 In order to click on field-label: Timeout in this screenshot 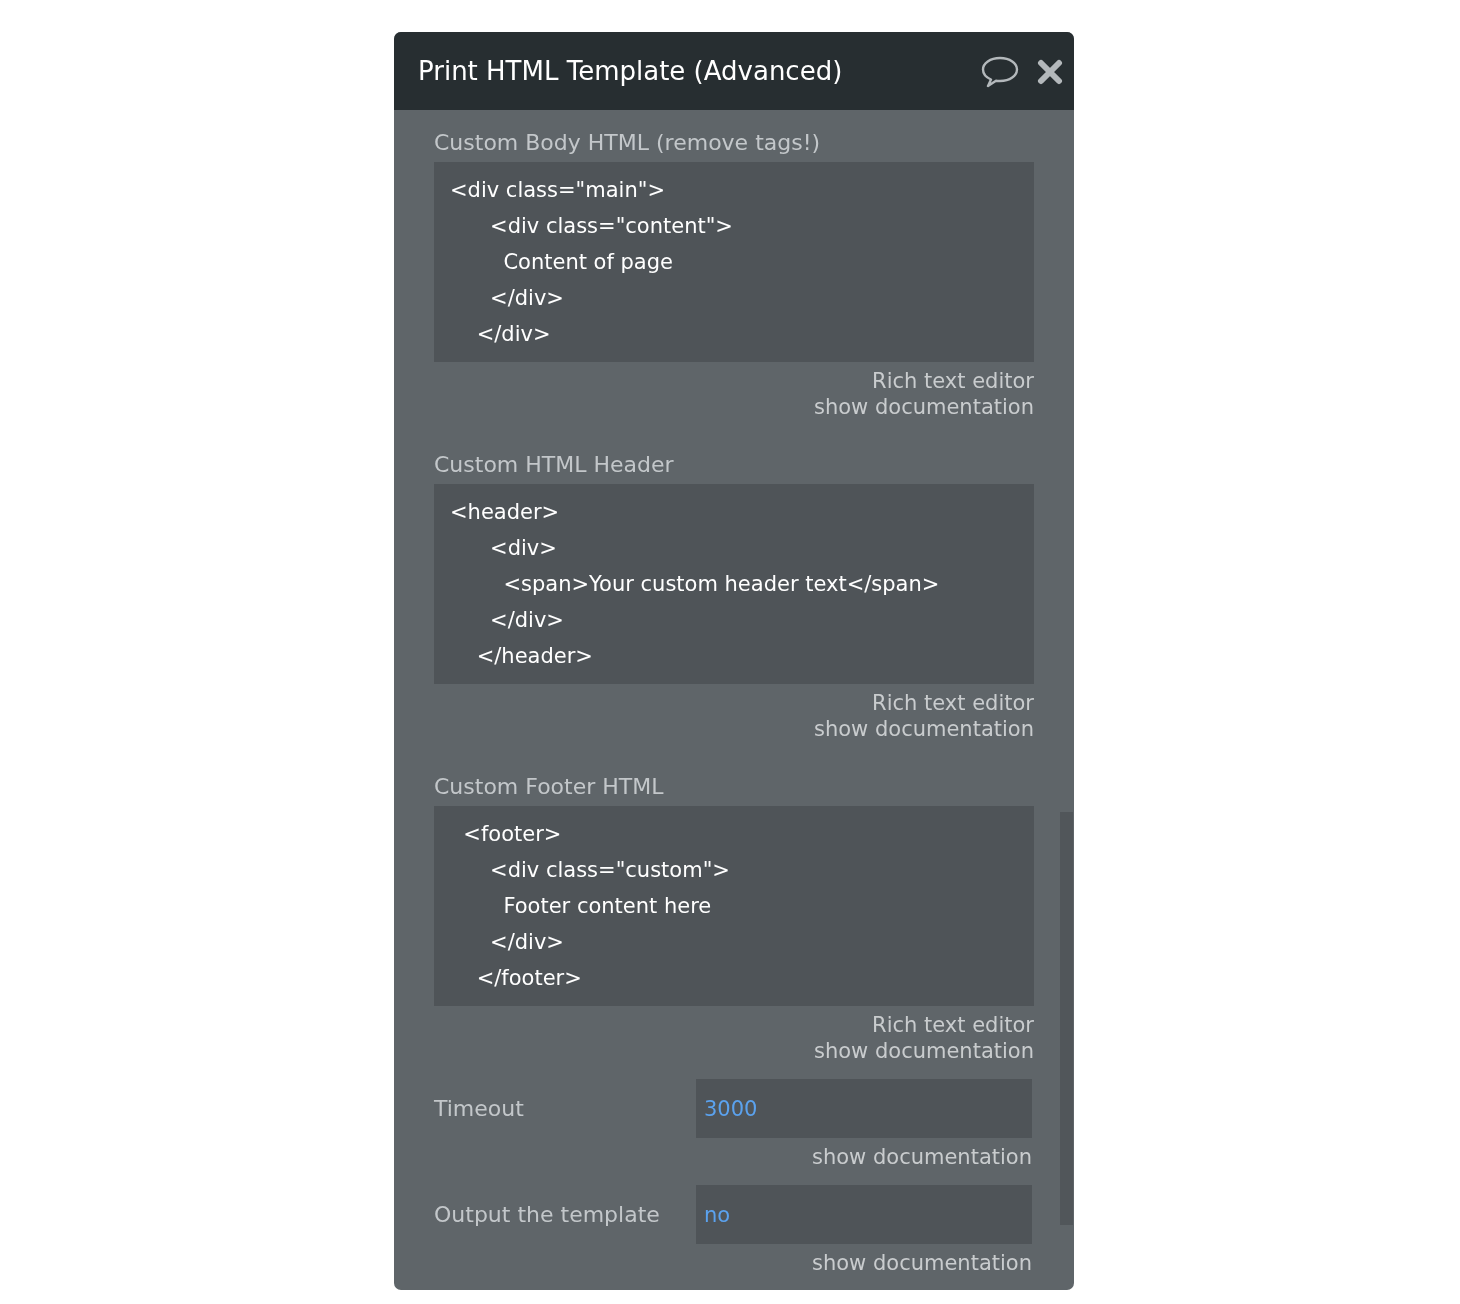, I will do `click(479, 1108)`.